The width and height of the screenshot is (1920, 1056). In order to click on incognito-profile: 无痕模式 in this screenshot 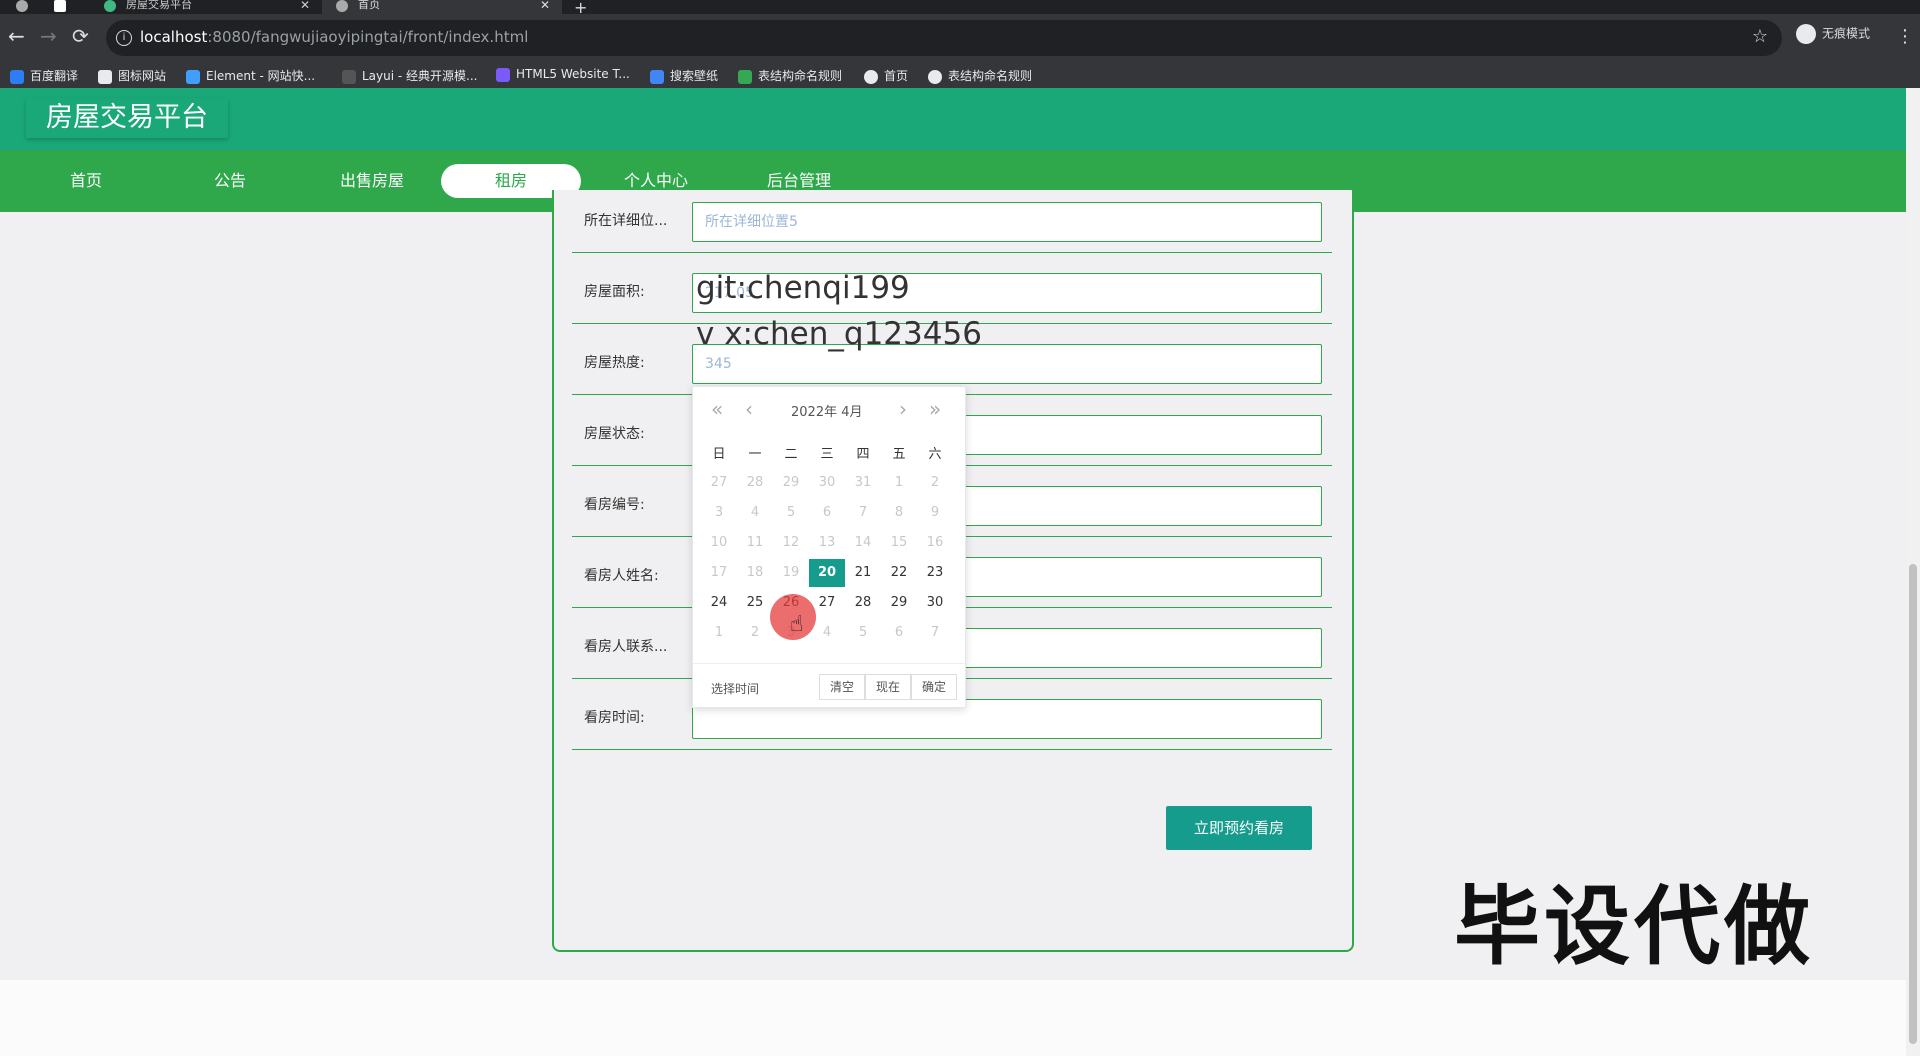, I will do `click(1833, 34)`.